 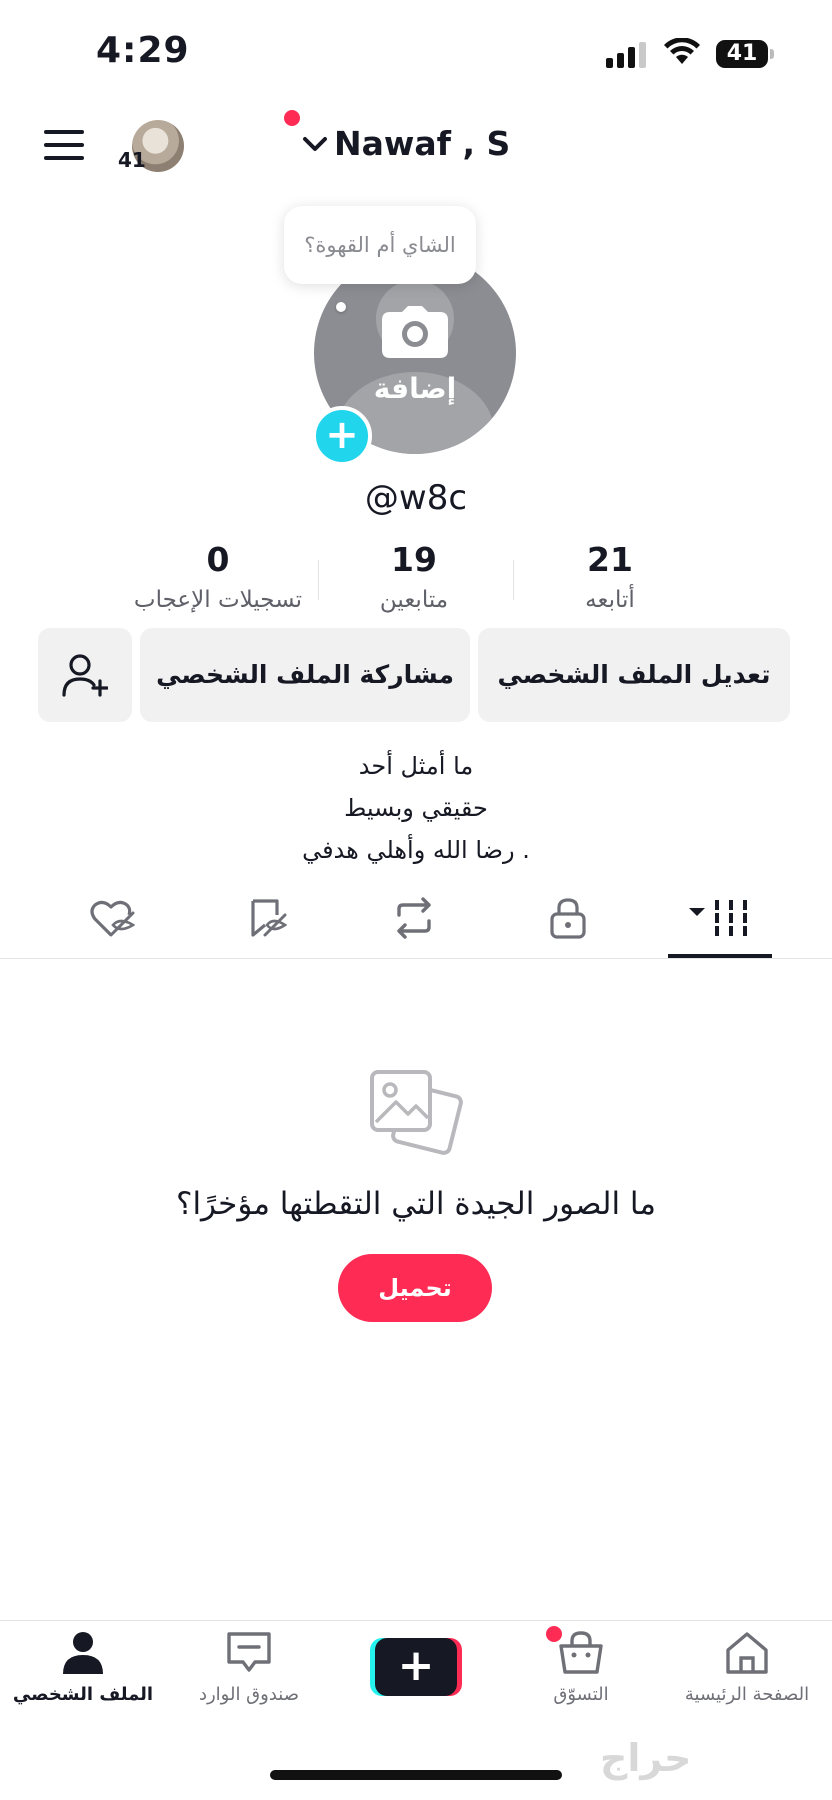 I want to click on create-button: +, so click(x=416, y=1667).